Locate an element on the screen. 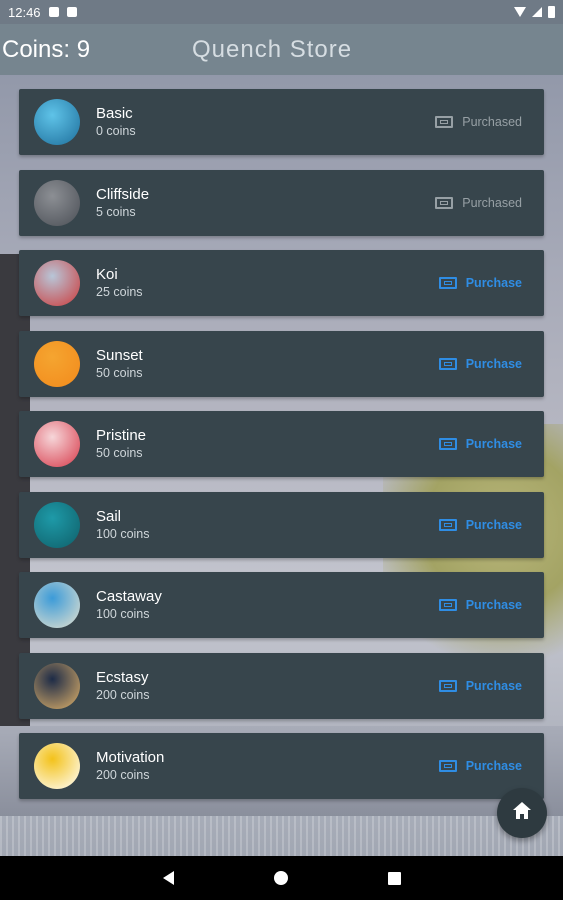  store-item-row: Castaway 100 coins Purchase is located at coordinates (281, 605).